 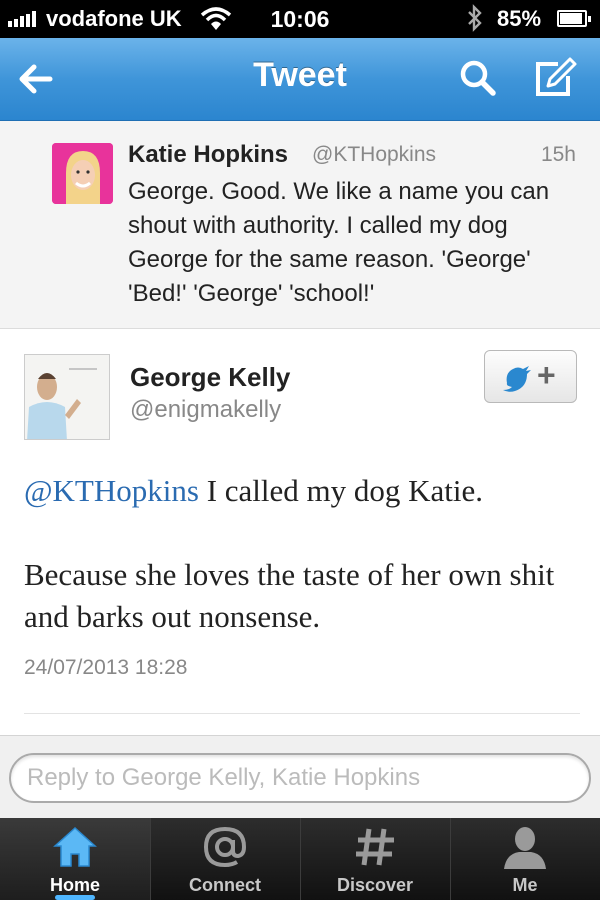 What do you see at coordinates (475, 21) in the screenshot?
I see `bluetooth-icon` at bounding box center [475, 21].